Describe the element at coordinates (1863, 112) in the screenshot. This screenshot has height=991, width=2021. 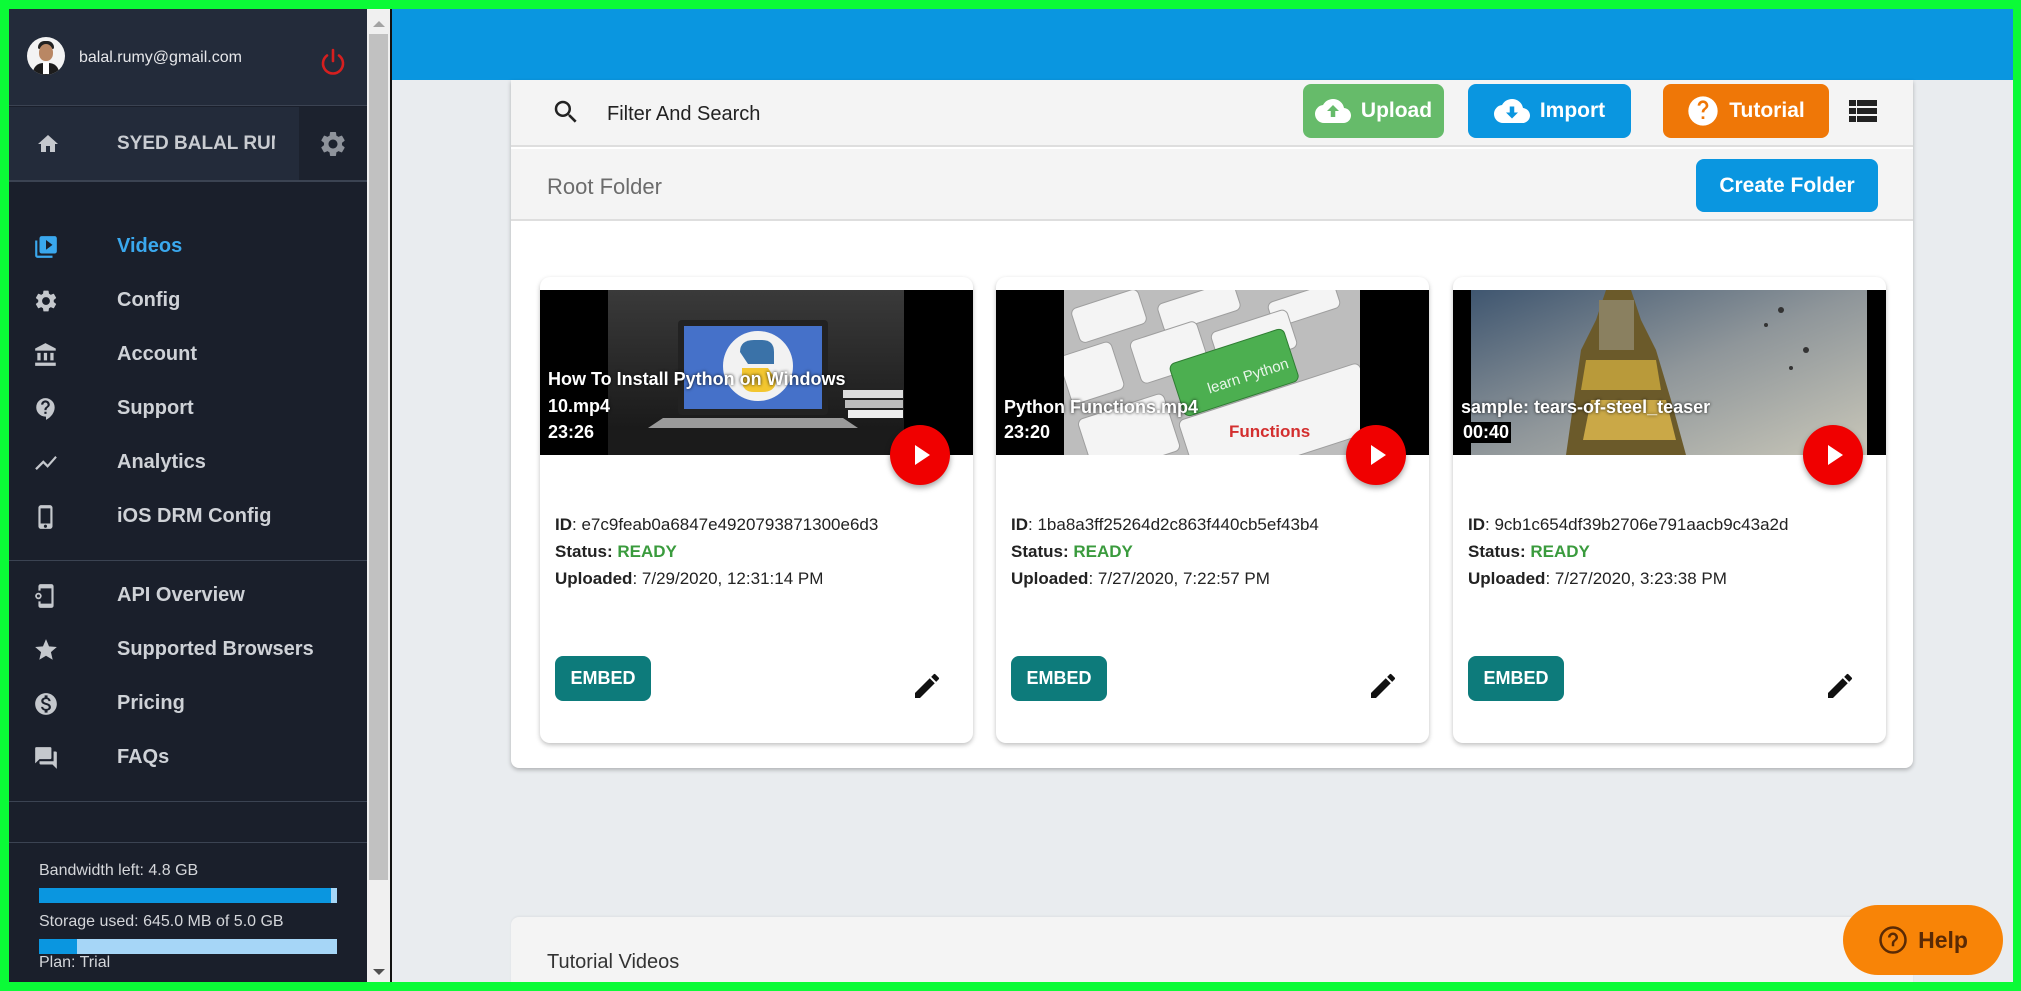
I see `list-view-icon` at that location.